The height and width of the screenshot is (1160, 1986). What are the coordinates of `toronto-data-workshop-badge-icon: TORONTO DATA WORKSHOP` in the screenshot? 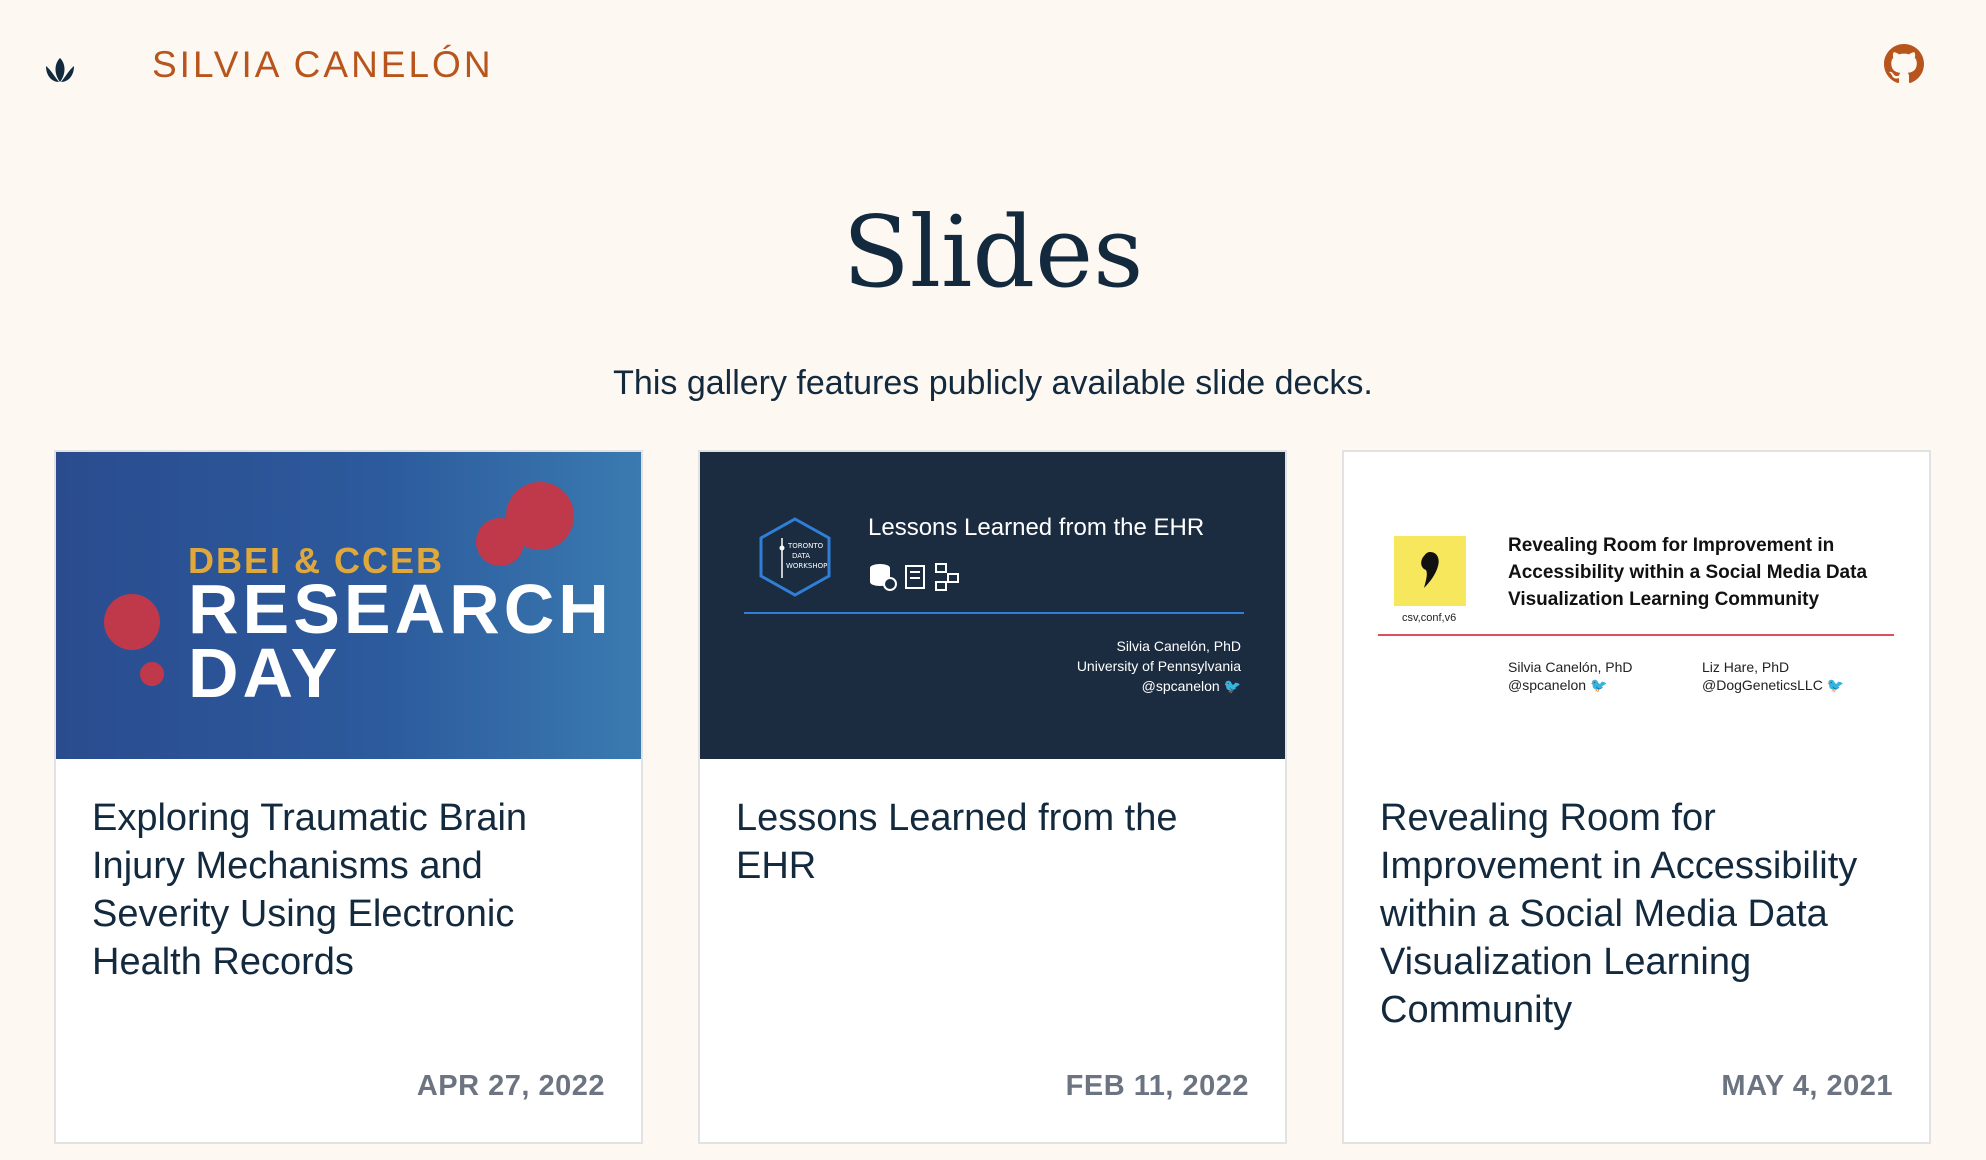 It's located at (795, 557).